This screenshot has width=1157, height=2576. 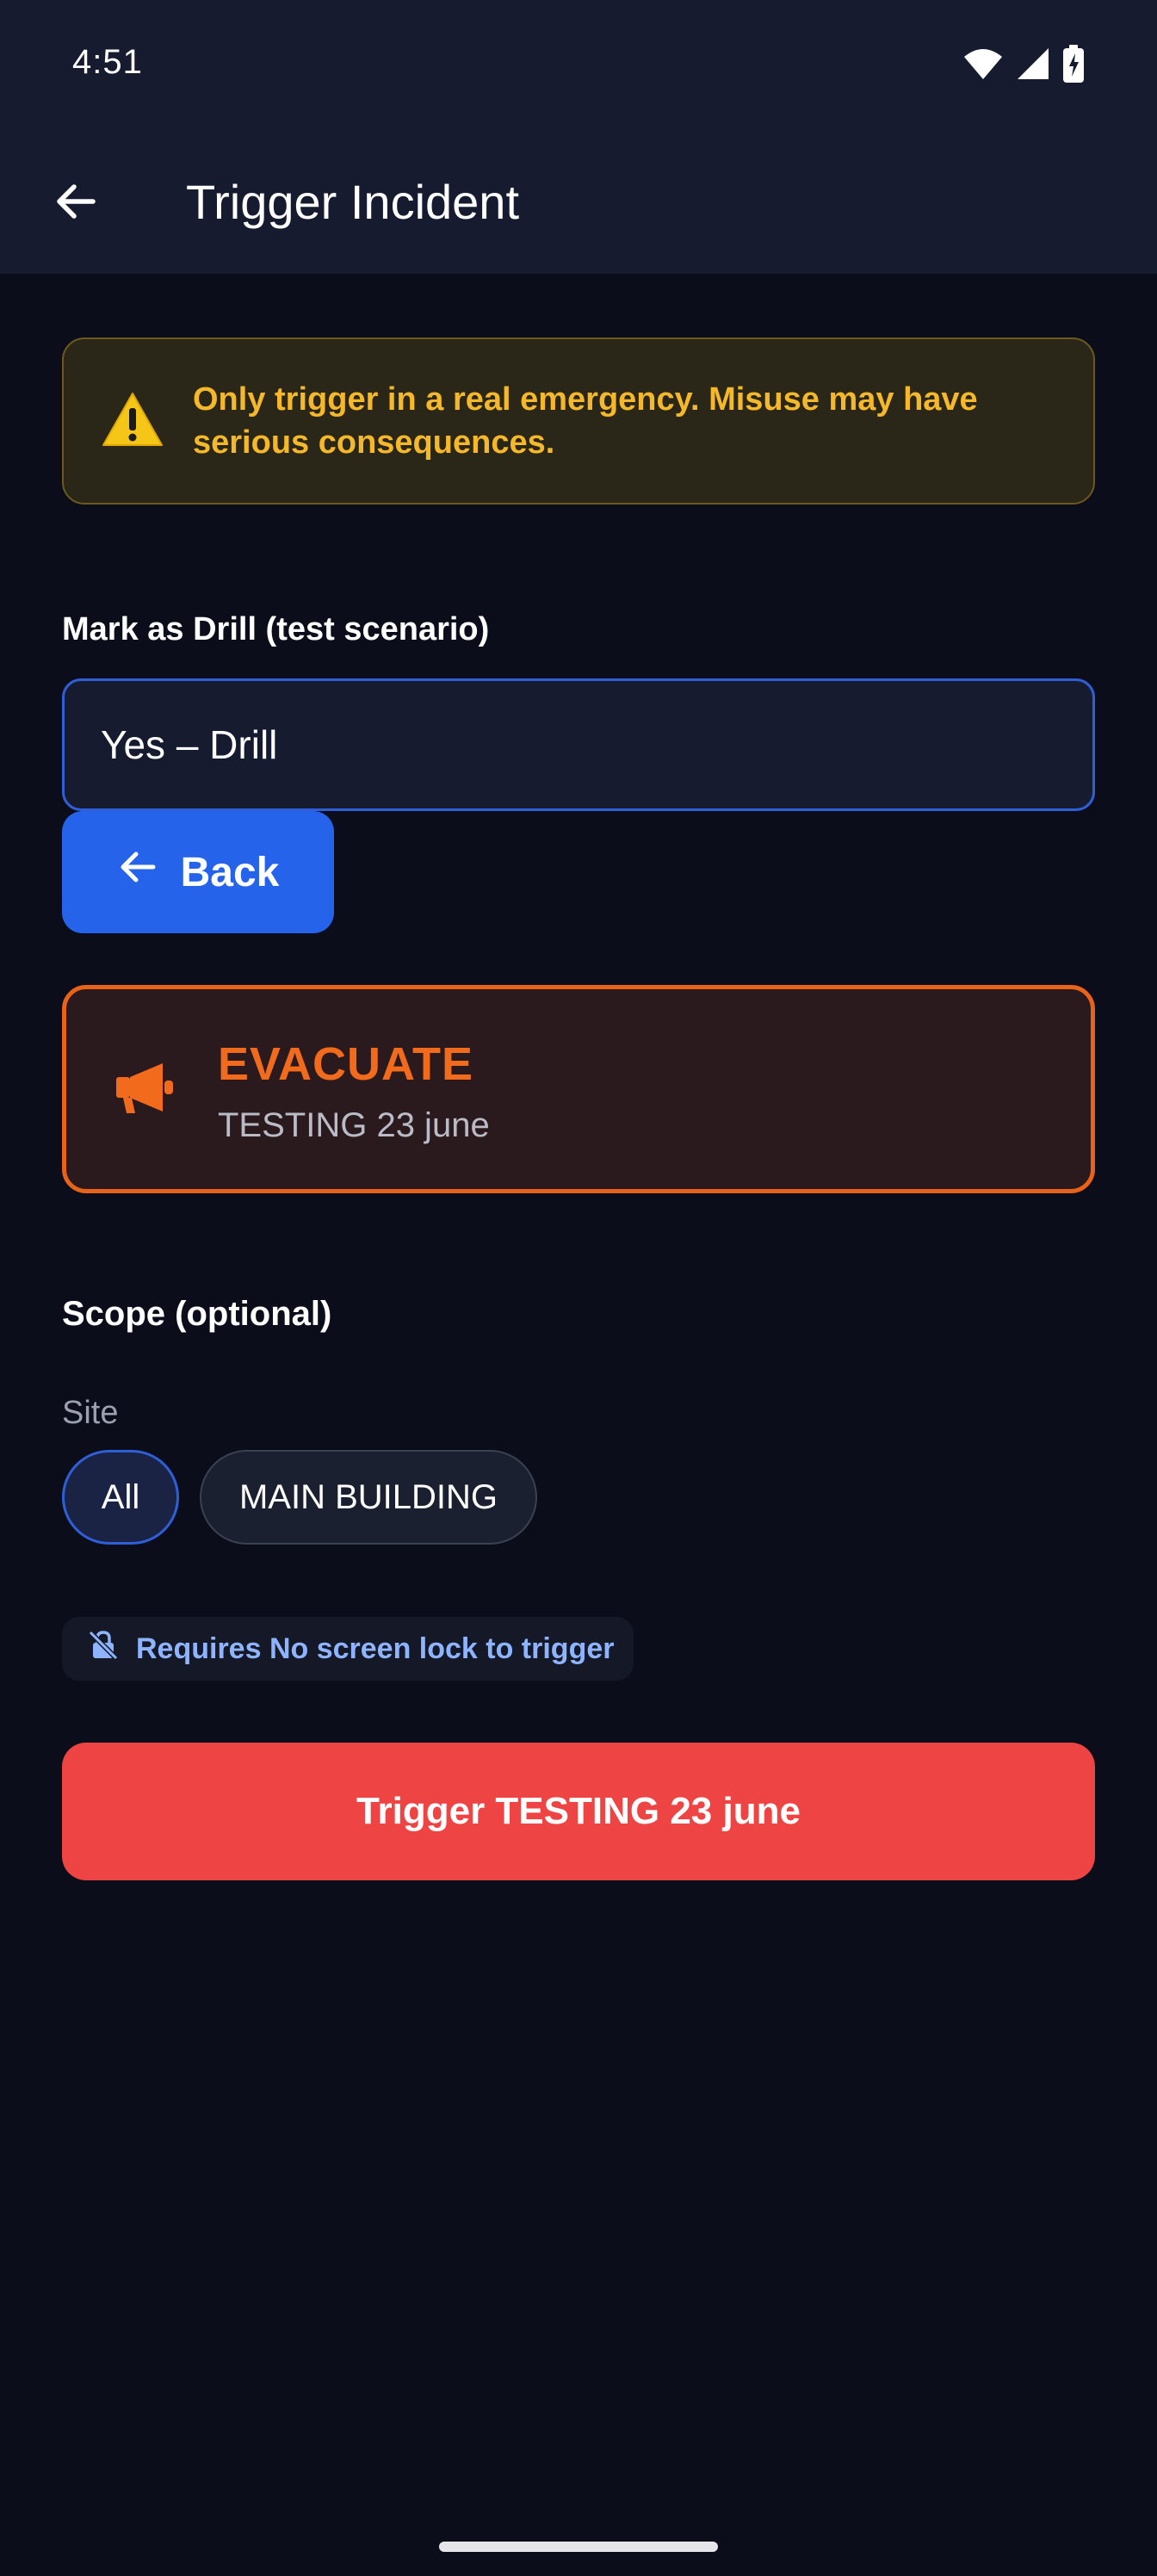 What do you see at coordinates (1074, 64) in the screenshot?
I see `battery-charging-icon` at bounding box center [1074, 64].